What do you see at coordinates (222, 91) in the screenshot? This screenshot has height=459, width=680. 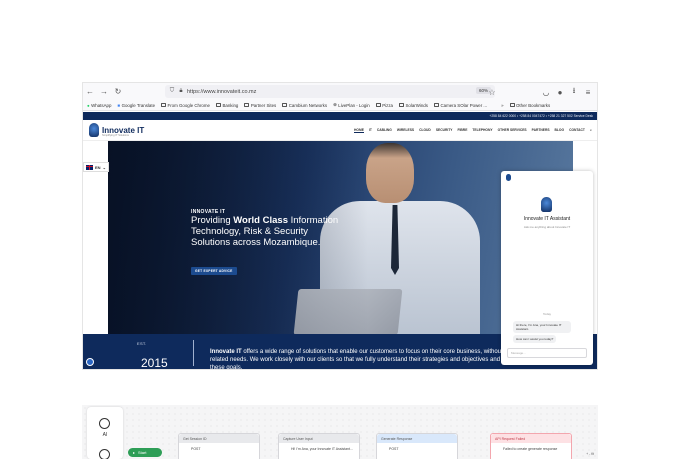 I see `url-text: https://www.innovateit.co.mz` at bounding box center [222, 91].